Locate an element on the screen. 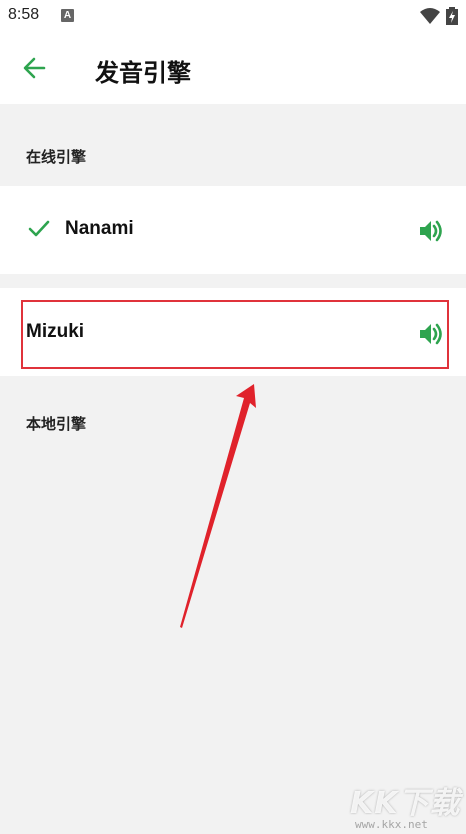  app-bar: 发音引擎 is located at coordinates (233, 68).